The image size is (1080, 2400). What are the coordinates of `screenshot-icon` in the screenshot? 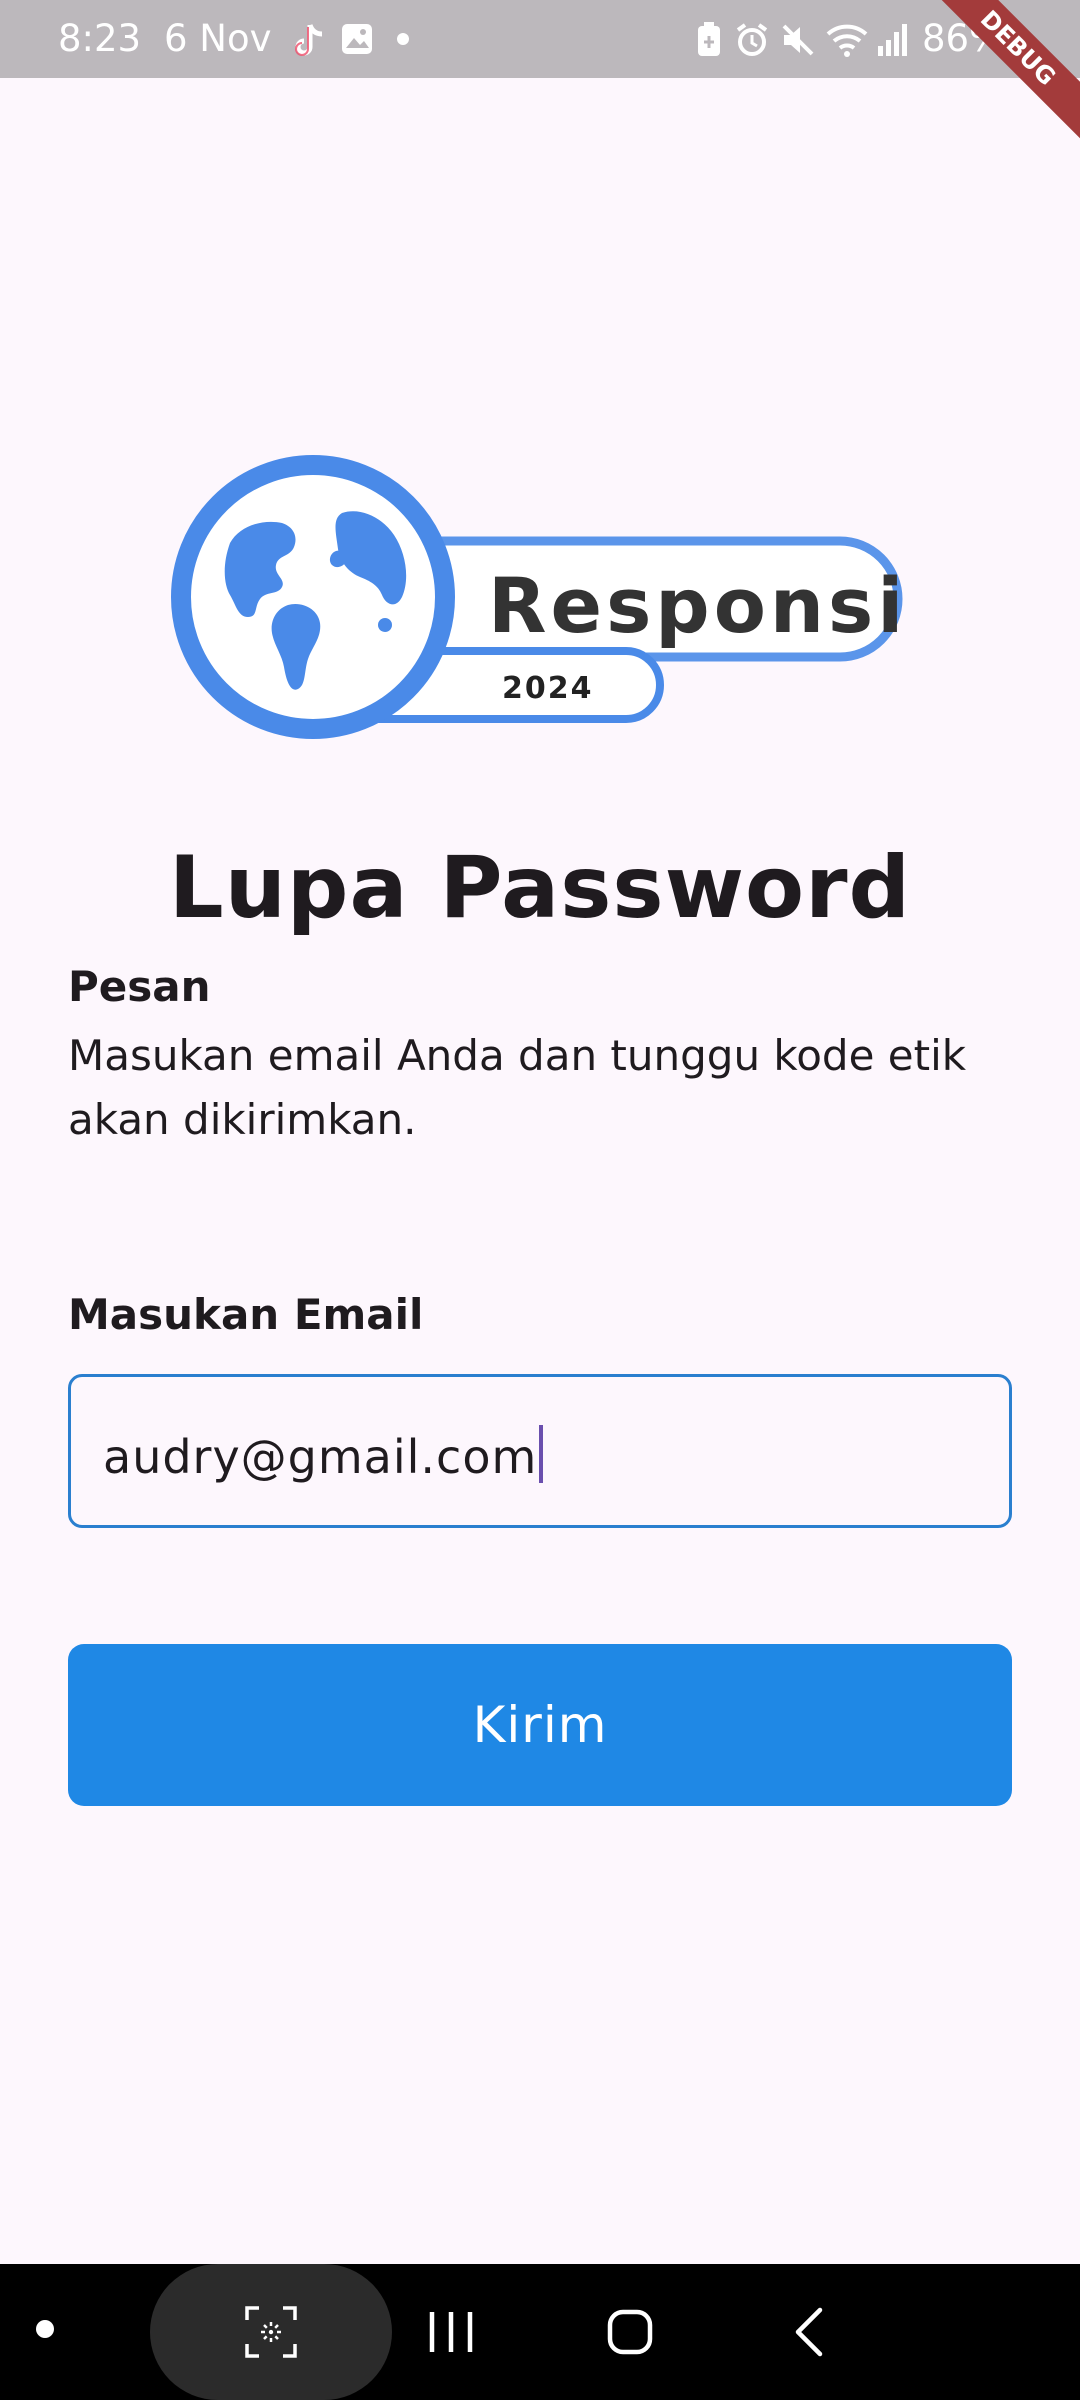 It's located at (271, 2332).